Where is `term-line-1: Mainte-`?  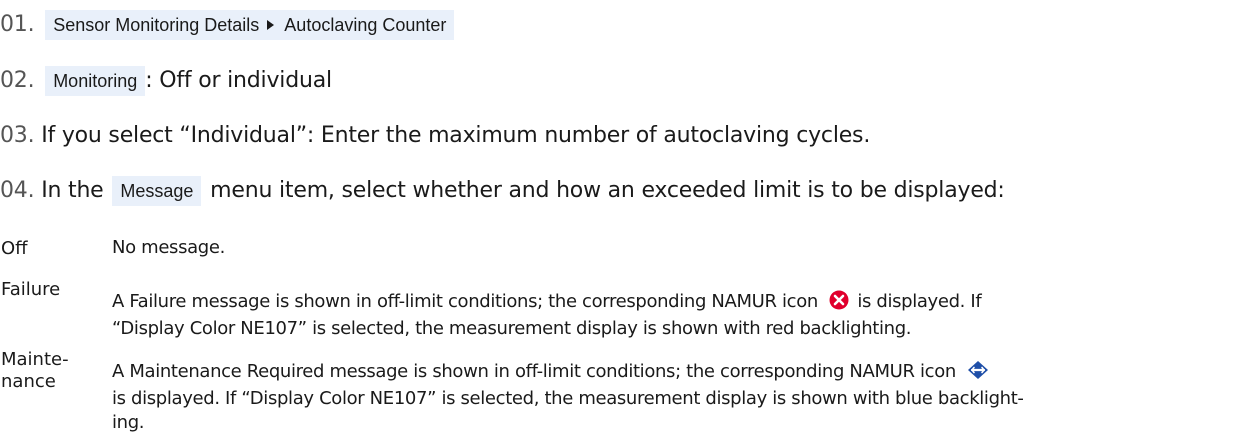
term-line-1: Mainte- is located at coordinates (35, 359).